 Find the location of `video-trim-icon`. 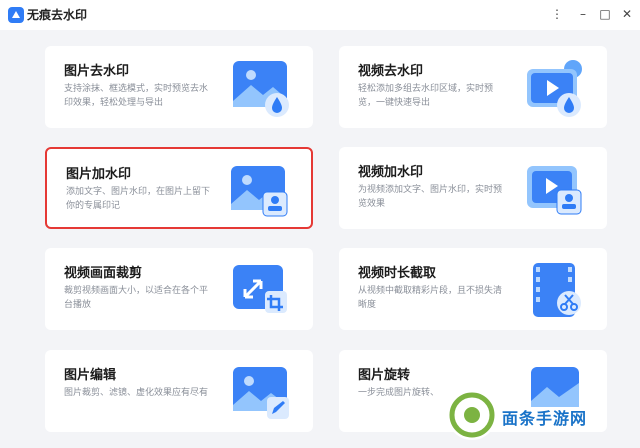

video-trim-icon is located at coordinates (557, 290).